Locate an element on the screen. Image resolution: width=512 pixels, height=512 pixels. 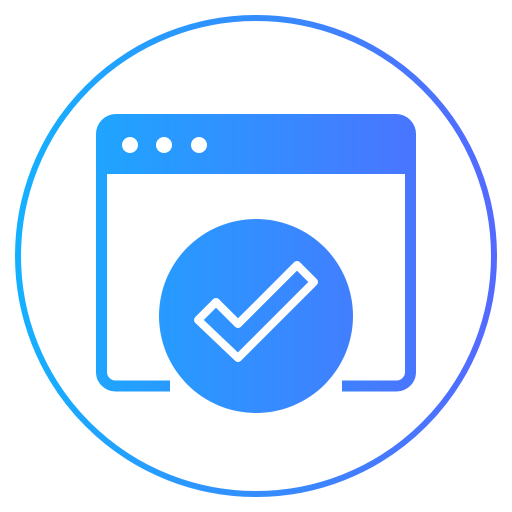
check-badge is located at coordinates (256, 316).